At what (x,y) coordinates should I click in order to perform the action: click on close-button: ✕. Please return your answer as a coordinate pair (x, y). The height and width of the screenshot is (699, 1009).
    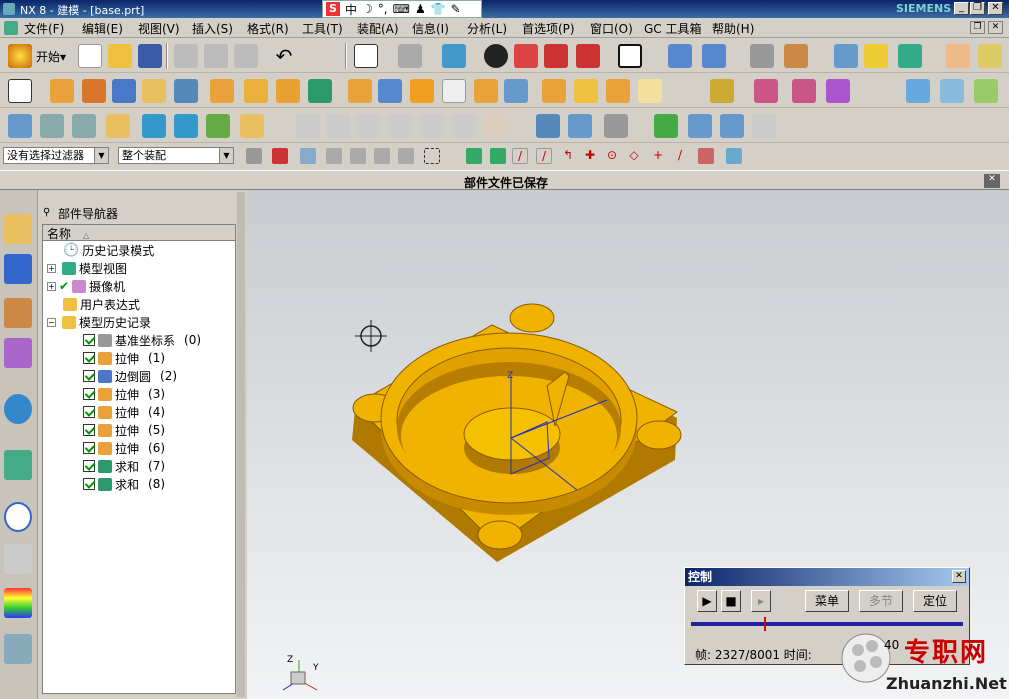
    Looking at the image, I should click on (995, 8).